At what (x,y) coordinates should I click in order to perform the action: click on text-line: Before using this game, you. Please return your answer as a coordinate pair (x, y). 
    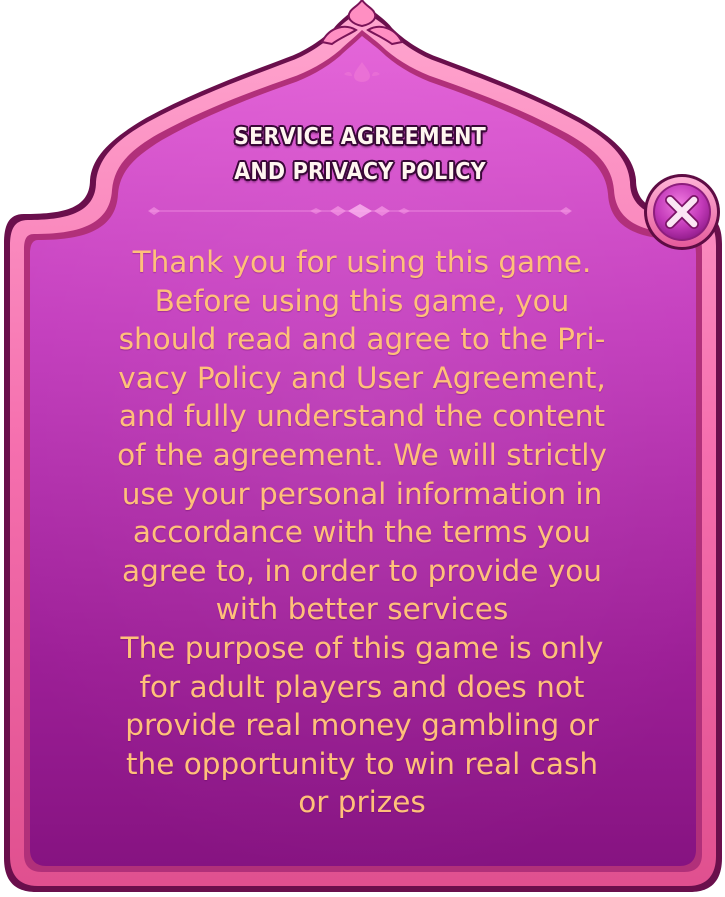
    Looking at the image, I should click on (362, 300).